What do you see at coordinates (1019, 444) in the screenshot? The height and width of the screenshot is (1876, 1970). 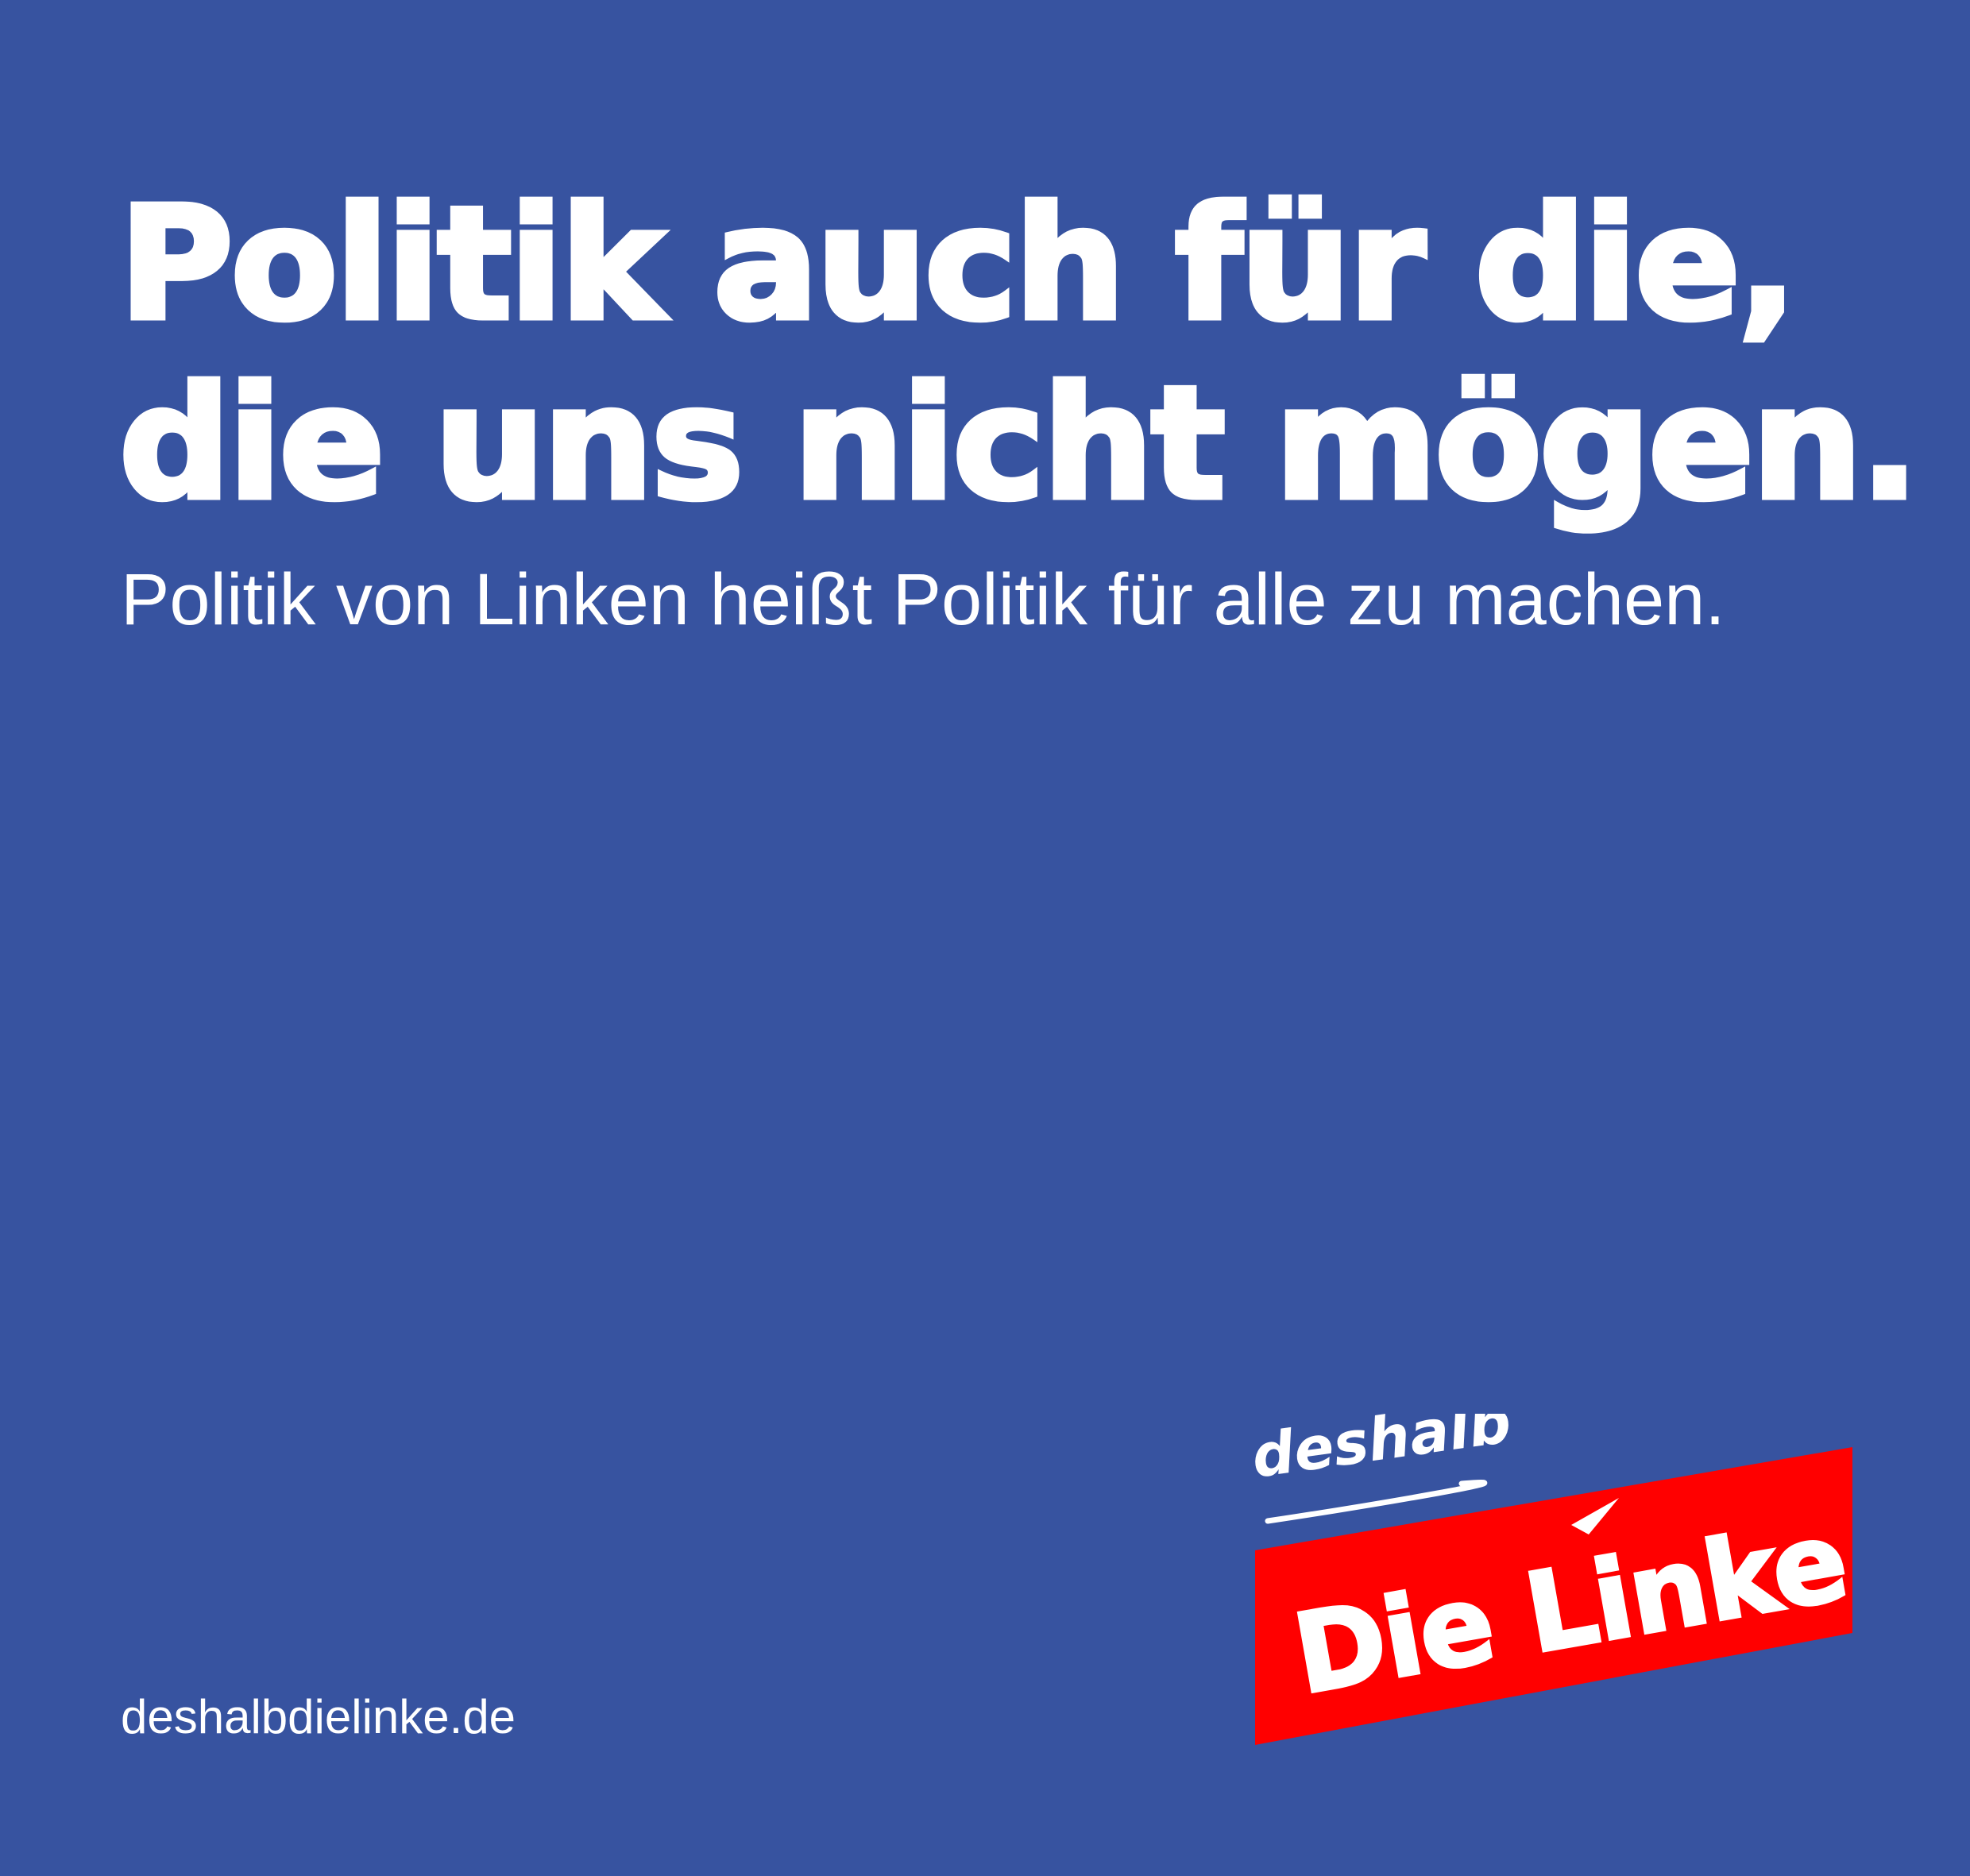 I see `headline-line-2: die uns nicht mögen.` at bounding box center [1019, 444].